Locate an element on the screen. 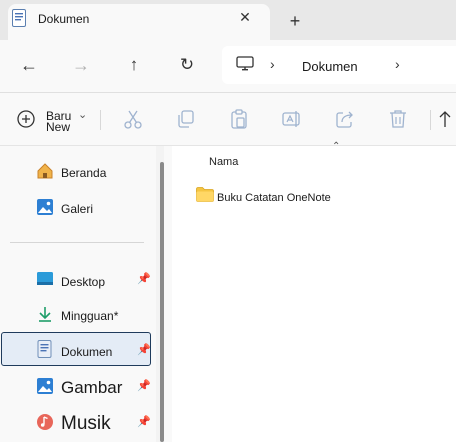 The width and height of the screenshot is (456, 442). computer-icon is located at coordinates (245, 63).